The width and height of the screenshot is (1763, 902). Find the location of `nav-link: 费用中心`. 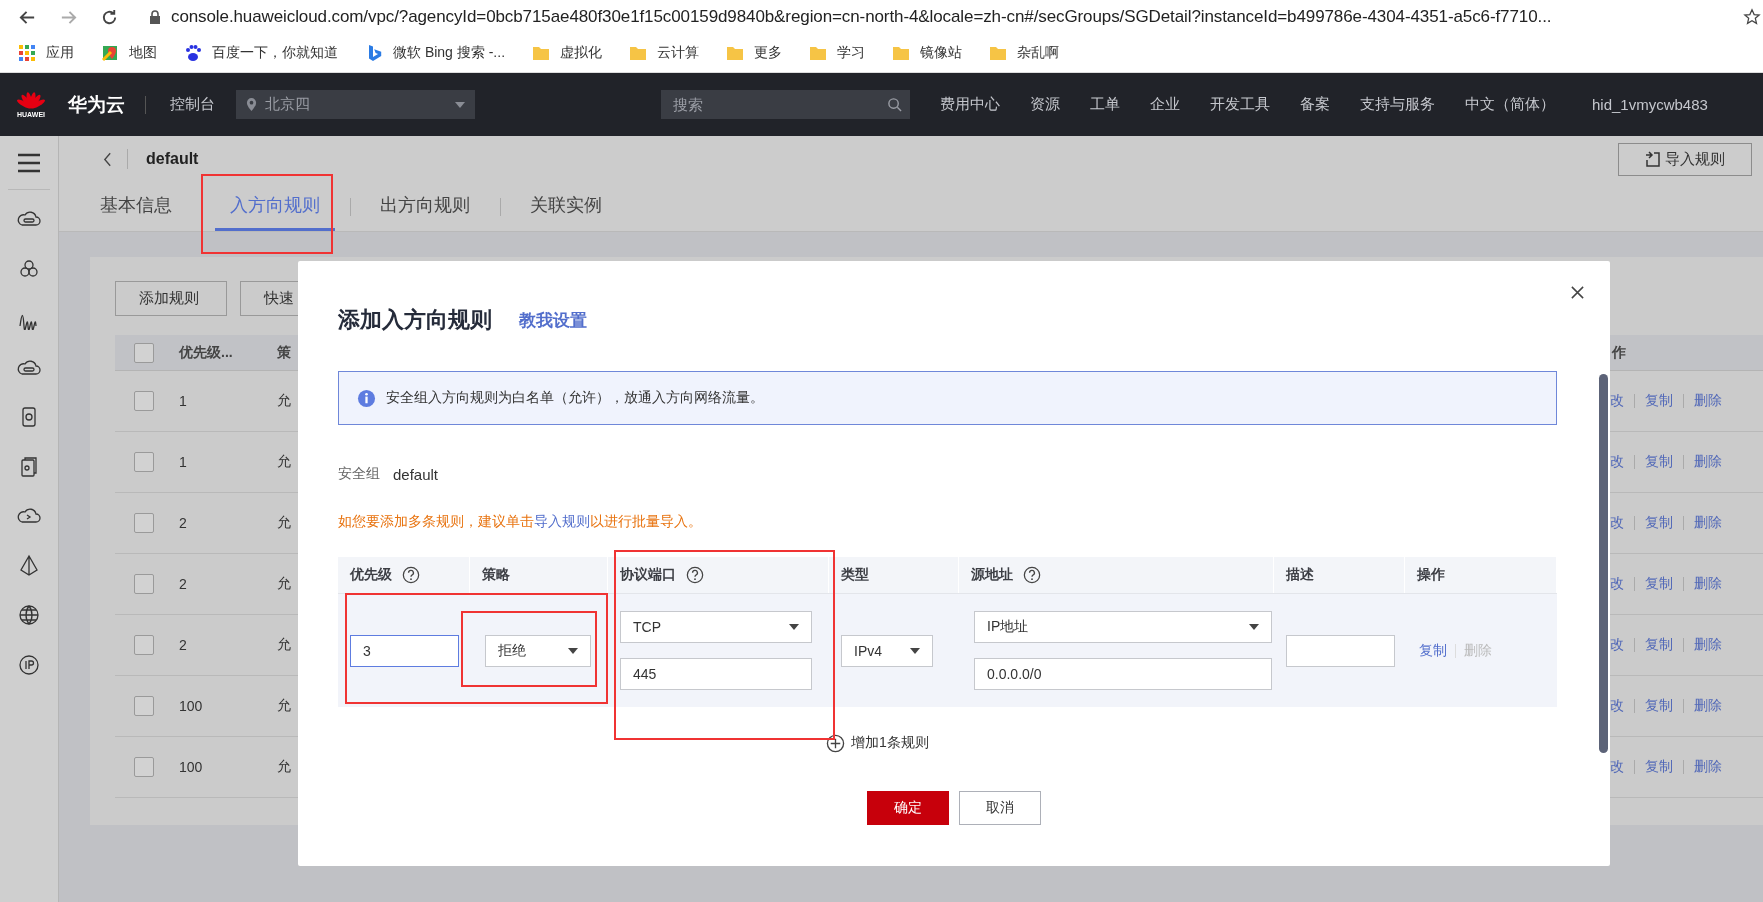

nav-link: 费用中心 is located at coordinates (970, 104).